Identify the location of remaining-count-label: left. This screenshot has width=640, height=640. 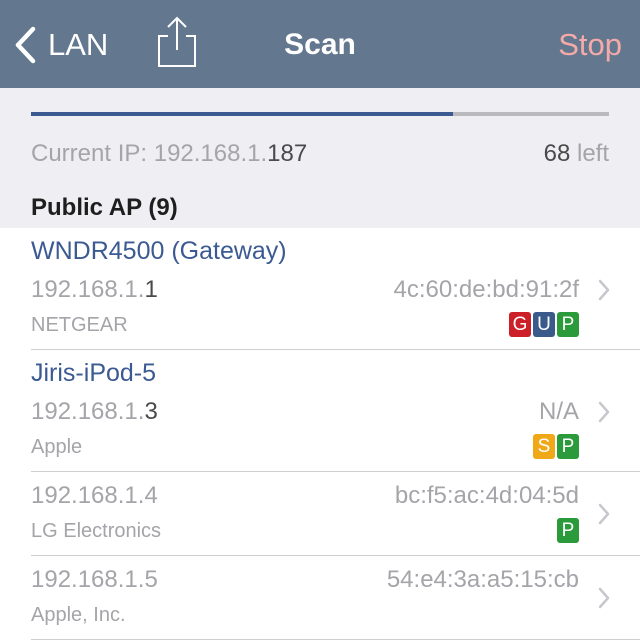
(592, 153).